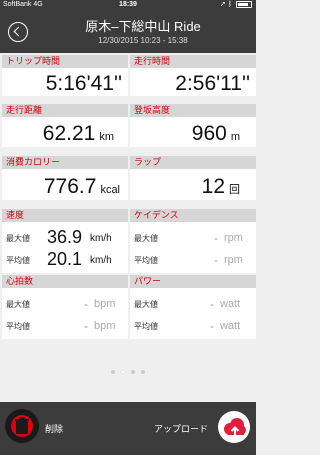  Describe the element at coordinates (65, 303) in the screenshot. I see `heart-rate-max-row: 最大値 - bpm` at that location.